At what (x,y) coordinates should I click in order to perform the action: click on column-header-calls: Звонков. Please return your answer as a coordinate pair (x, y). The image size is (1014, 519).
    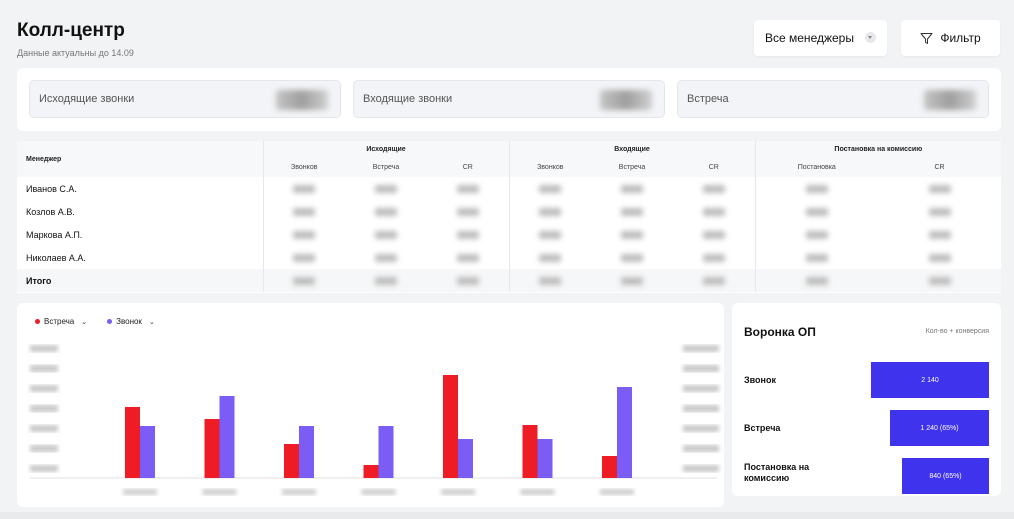
    Looking at the image, I should click on (303, 167).